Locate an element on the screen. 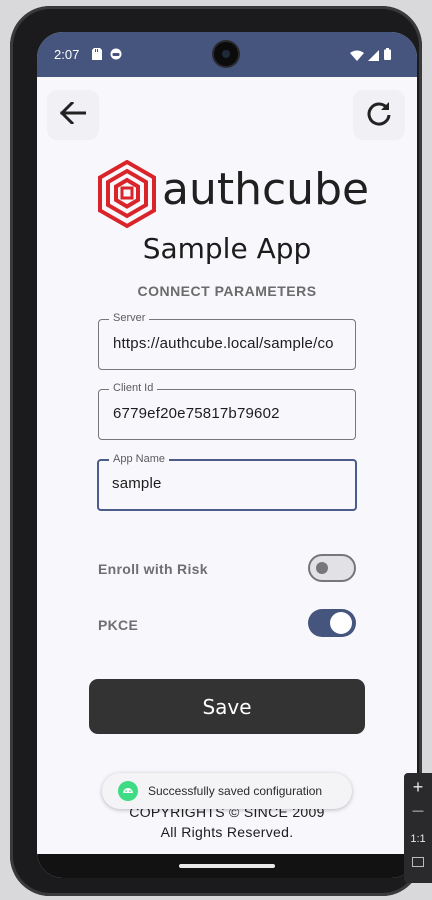 This screenshot has width=432, height=900. enroll-with-risk-toggle is located at coordinates (332, 568).